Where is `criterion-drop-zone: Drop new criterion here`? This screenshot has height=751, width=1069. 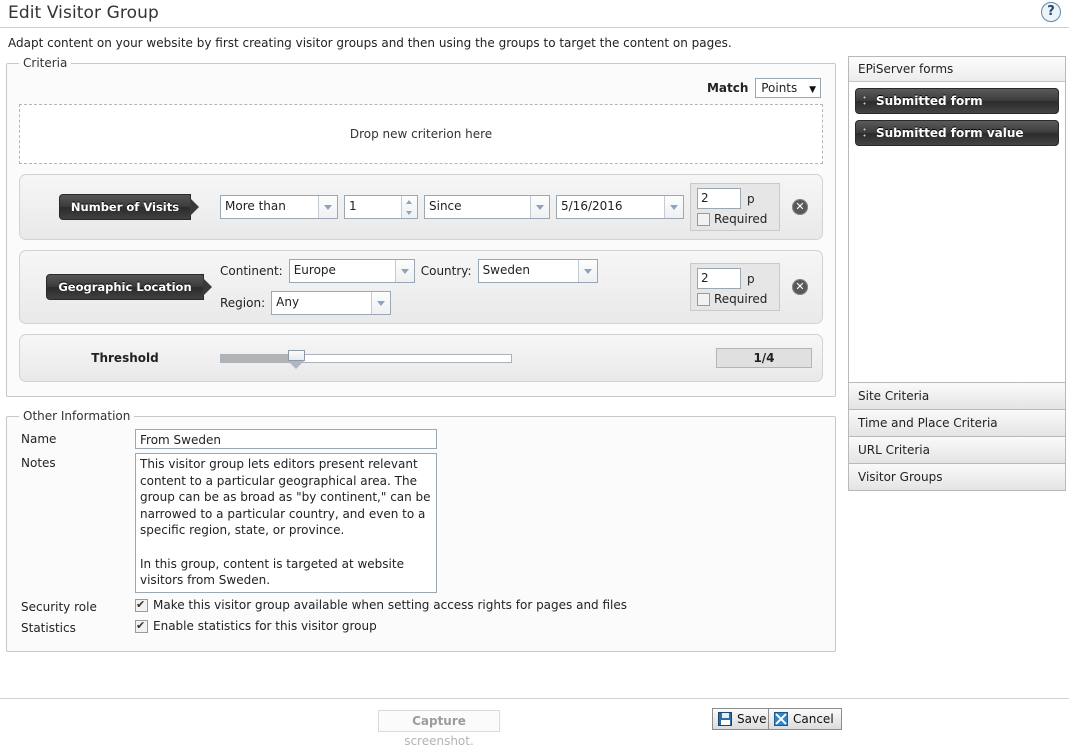 criterion-drop-zone: Drop new criterion here is located at coordinates (421, 134).